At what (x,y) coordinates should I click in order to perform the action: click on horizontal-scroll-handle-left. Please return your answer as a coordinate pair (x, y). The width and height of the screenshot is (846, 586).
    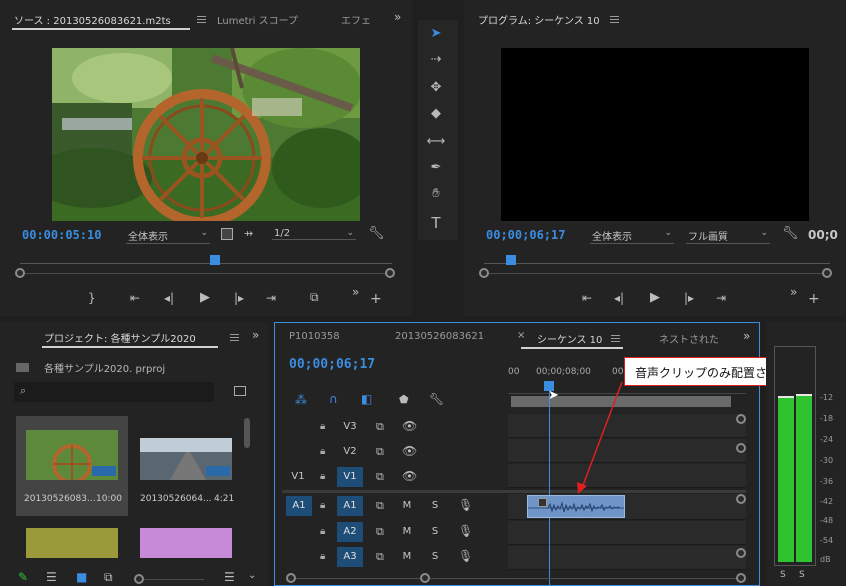
    Looking at the image, I should click on (291, 578).